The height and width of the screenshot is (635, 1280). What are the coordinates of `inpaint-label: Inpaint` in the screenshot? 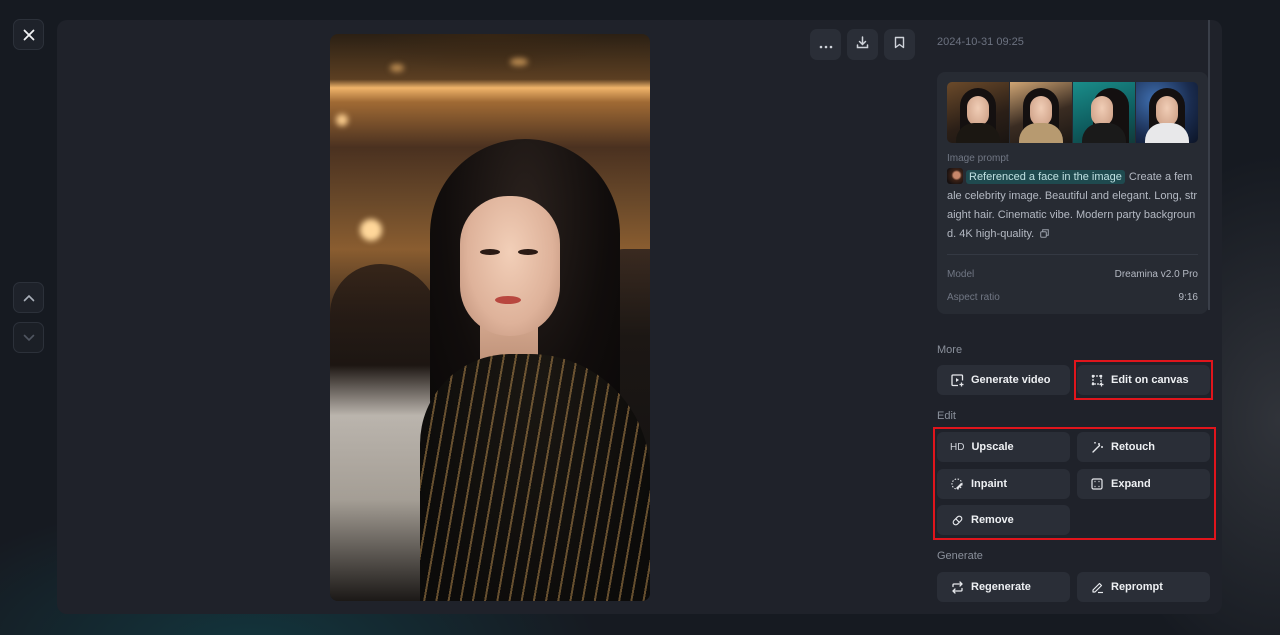 It's located at (989, 484).